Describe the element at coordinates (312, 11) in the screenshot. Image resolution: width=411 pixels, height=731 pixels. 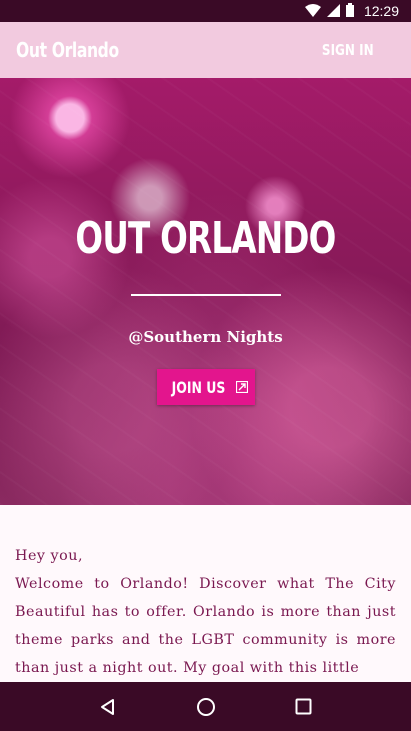
I see `wifi-icon` at that location.